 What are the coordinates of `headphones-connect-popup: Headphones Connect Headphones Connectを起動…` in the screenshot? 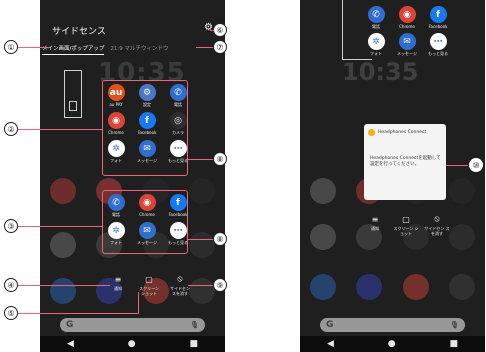 It's located at (405, 162).